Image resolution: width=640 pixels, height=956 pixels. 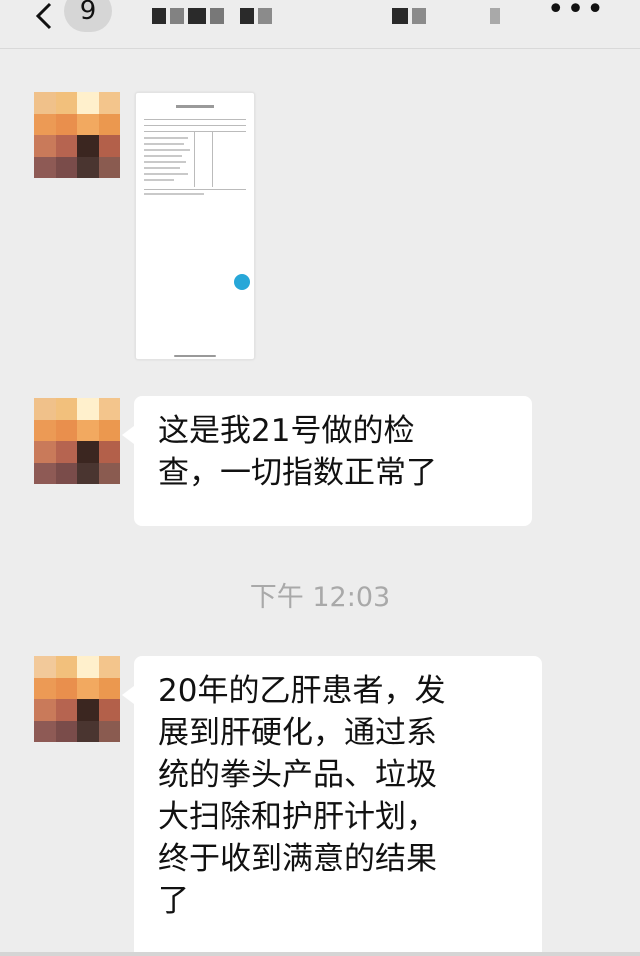 What do you see at coordinates (286, 431) in the screenshot?
I see `message-line: 这是我21号做的检` at bounding box center [286, 431].